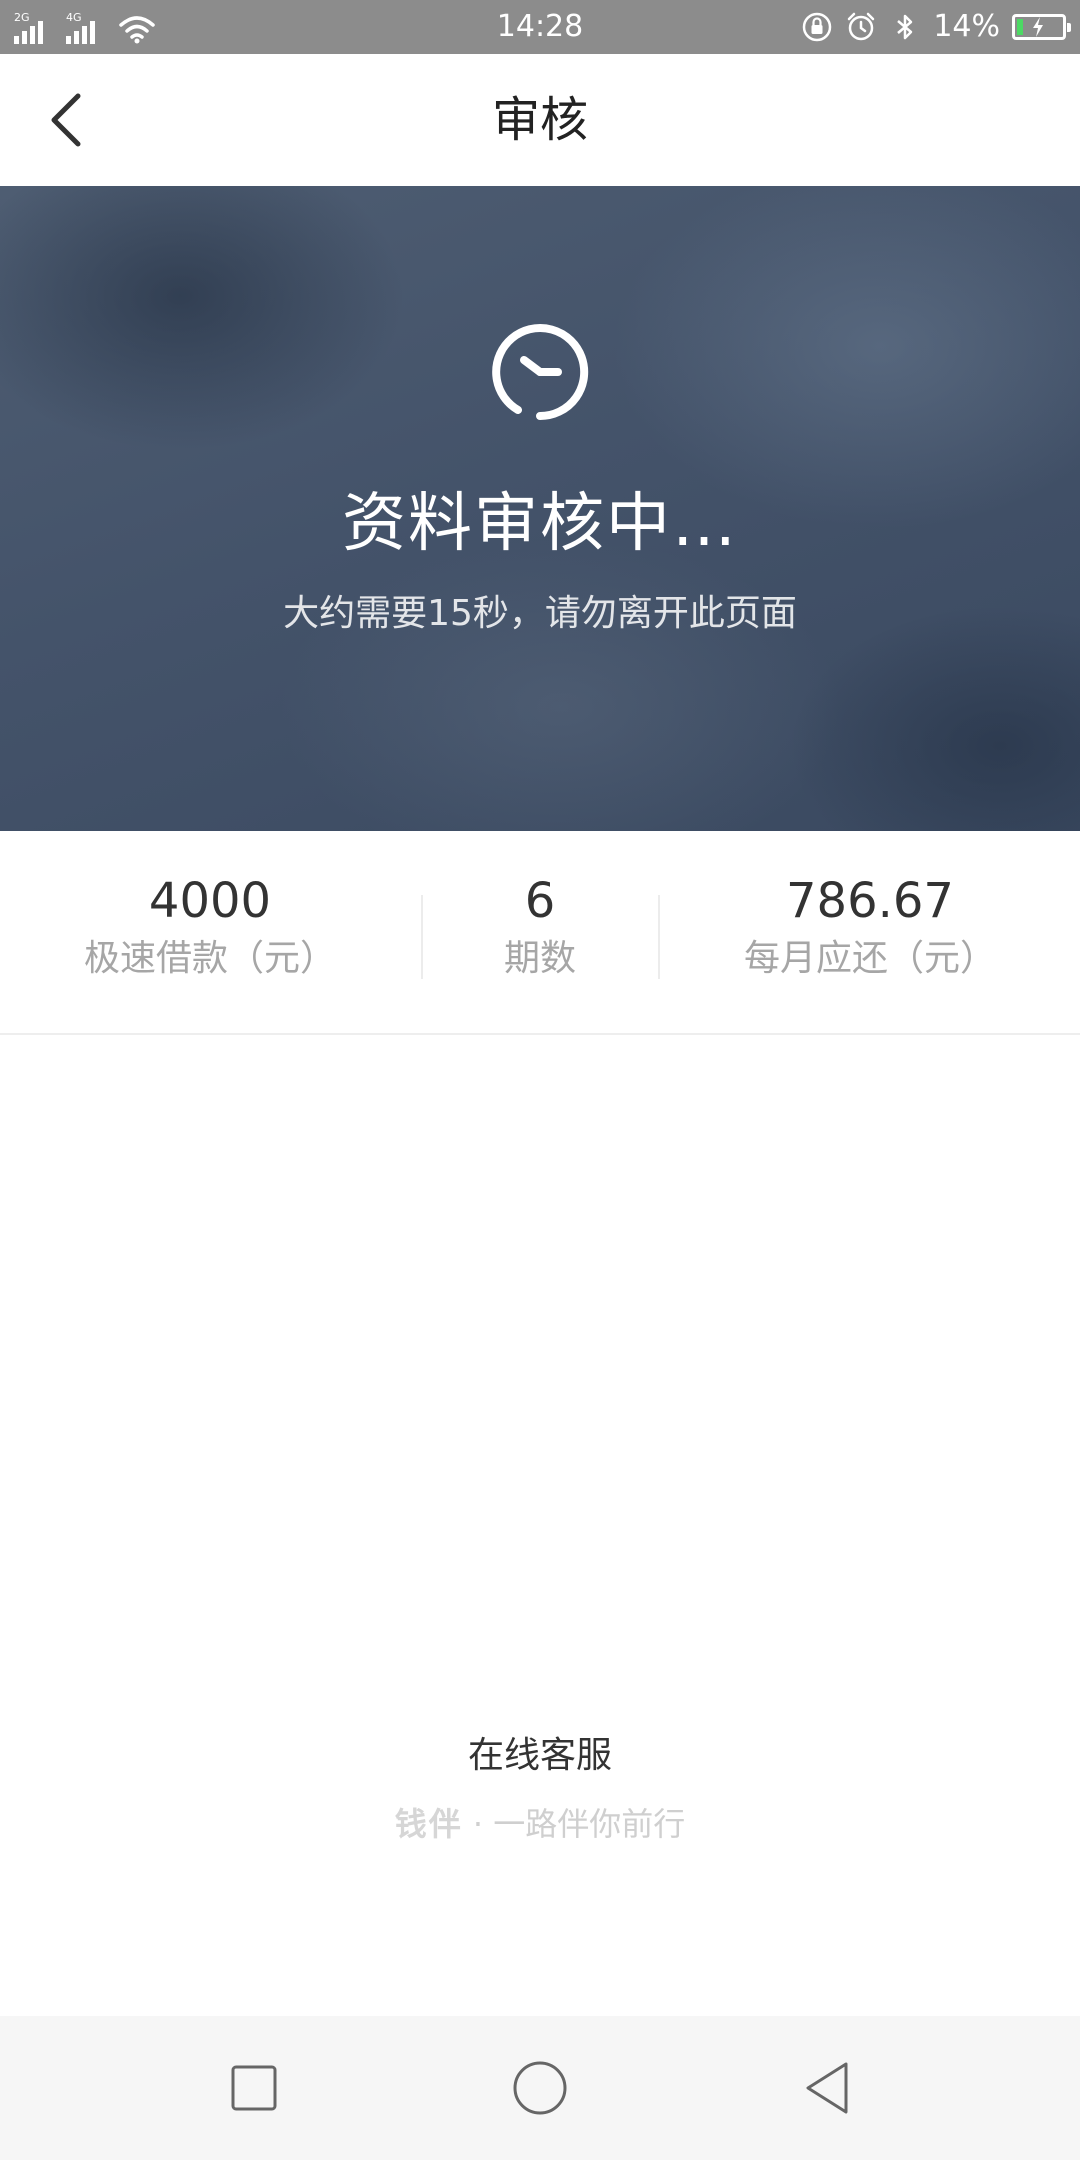 This screenshot has width=1080, height=2160. Describe the element at coordinates (817, 27) in the screenshot. I see `lock-rotation-icon` at that location.